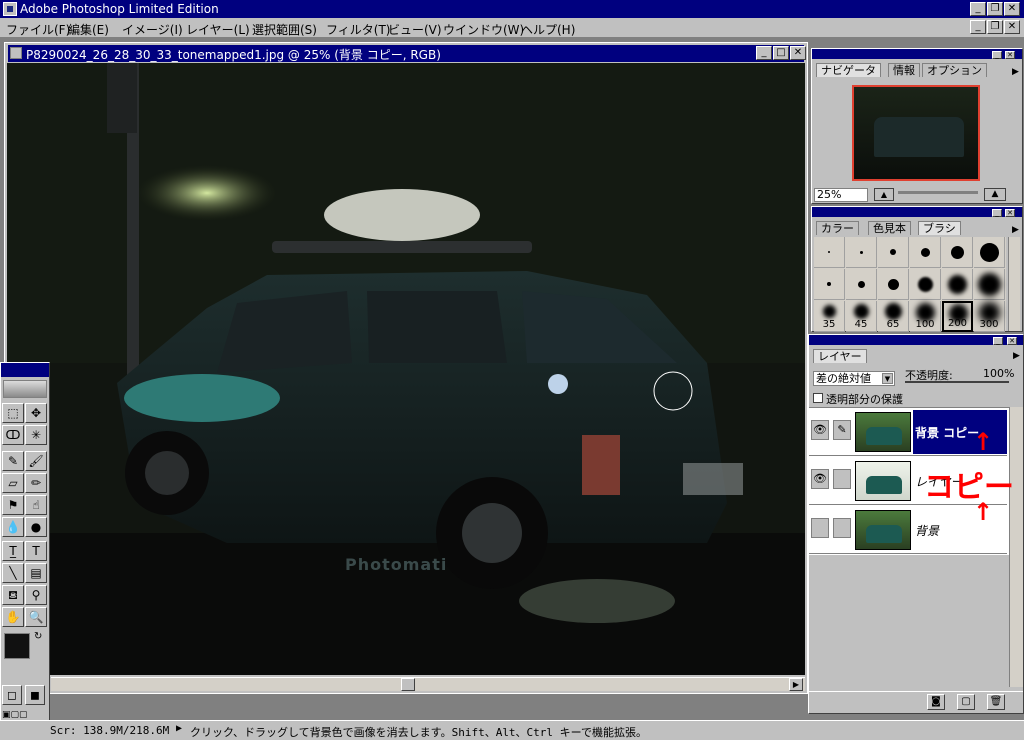 The height and width of the screenshot is (740, 1024). Describe the element at coordinates (408, 684) in the screenshot. I see `scrollbar-thumb` at that location.